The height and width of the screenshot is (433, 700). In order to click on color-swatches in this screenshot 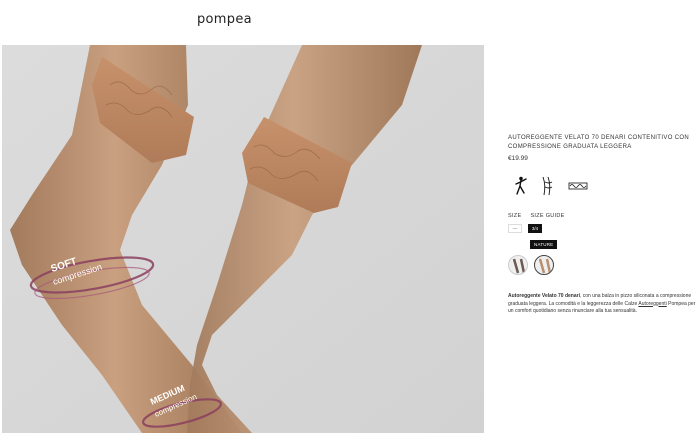, I will do `click(604, 265)`.